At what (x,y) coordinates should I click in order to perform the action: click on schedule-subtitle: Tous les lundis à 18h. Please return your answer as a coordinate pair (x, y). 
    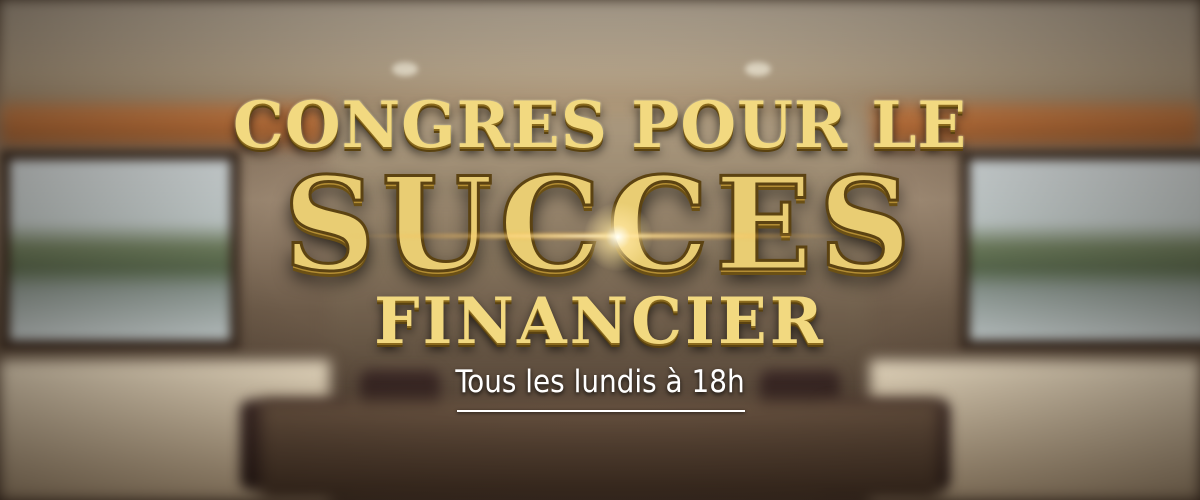
    Looking at the image, I should click on (600, 382).